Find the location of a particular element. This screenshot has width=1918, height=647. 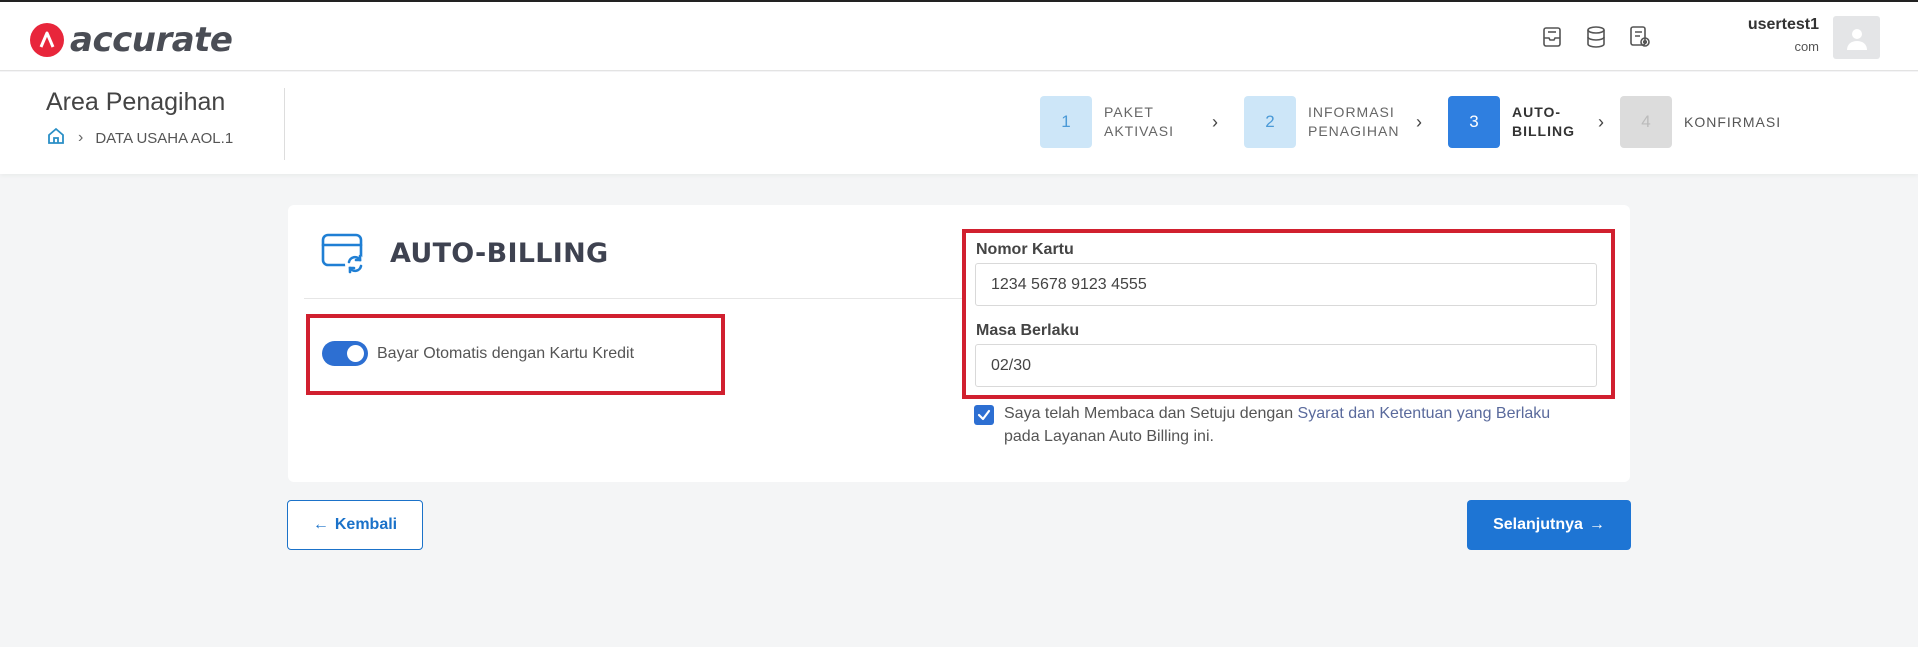

step-label: KONFIRMASI is located at coordinates (1733, 121).